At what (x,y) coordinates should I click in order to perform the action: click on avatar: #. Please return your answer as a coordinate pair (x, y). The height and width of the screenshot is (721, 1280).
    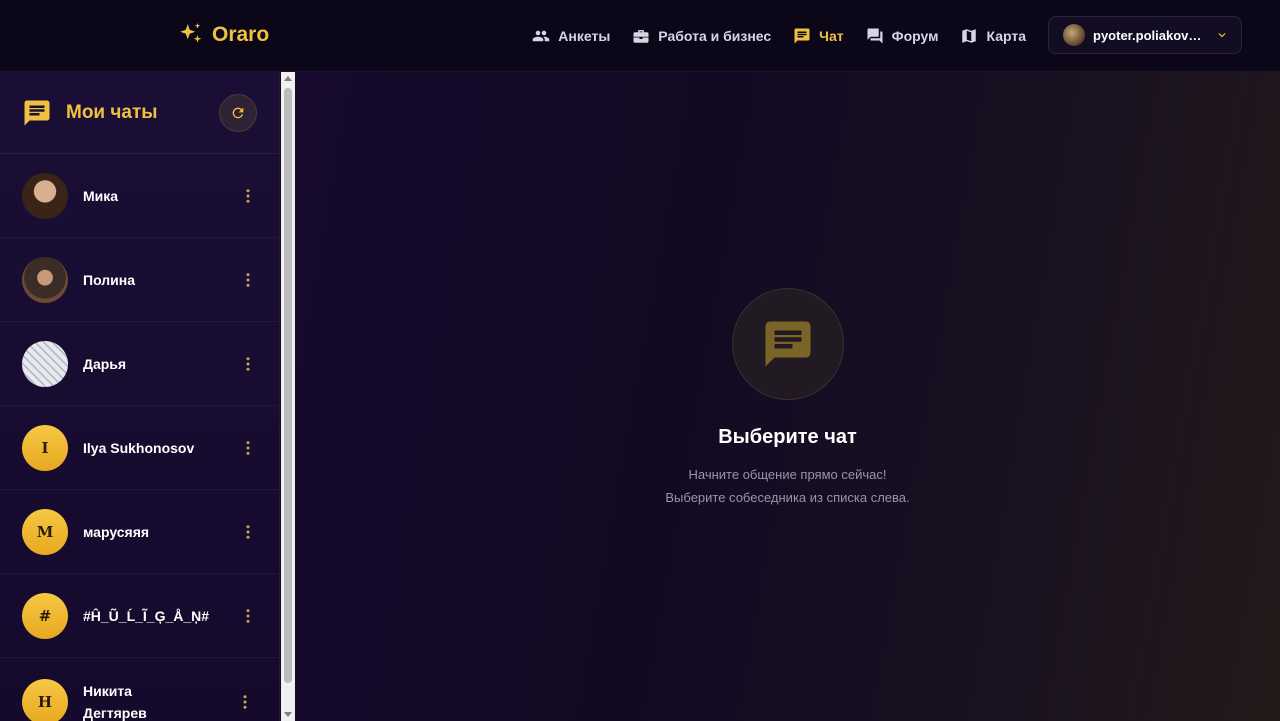
    Looking at the image, I should click on (45, 615).